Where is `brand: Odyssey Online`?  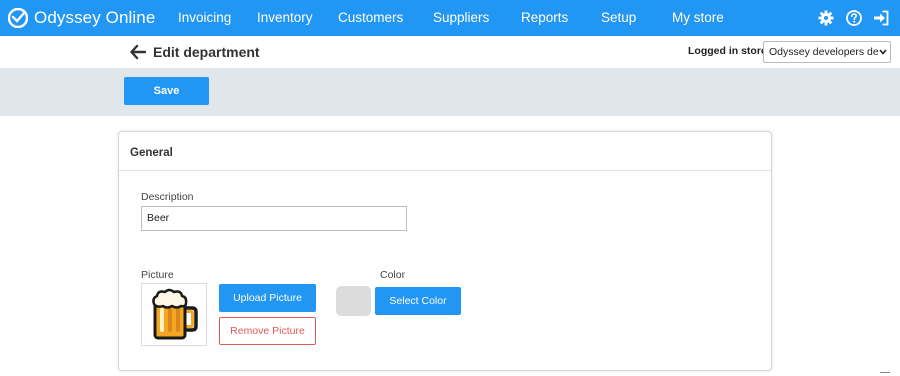
brand: Odyssey Online is located at coordinates (81, 18).